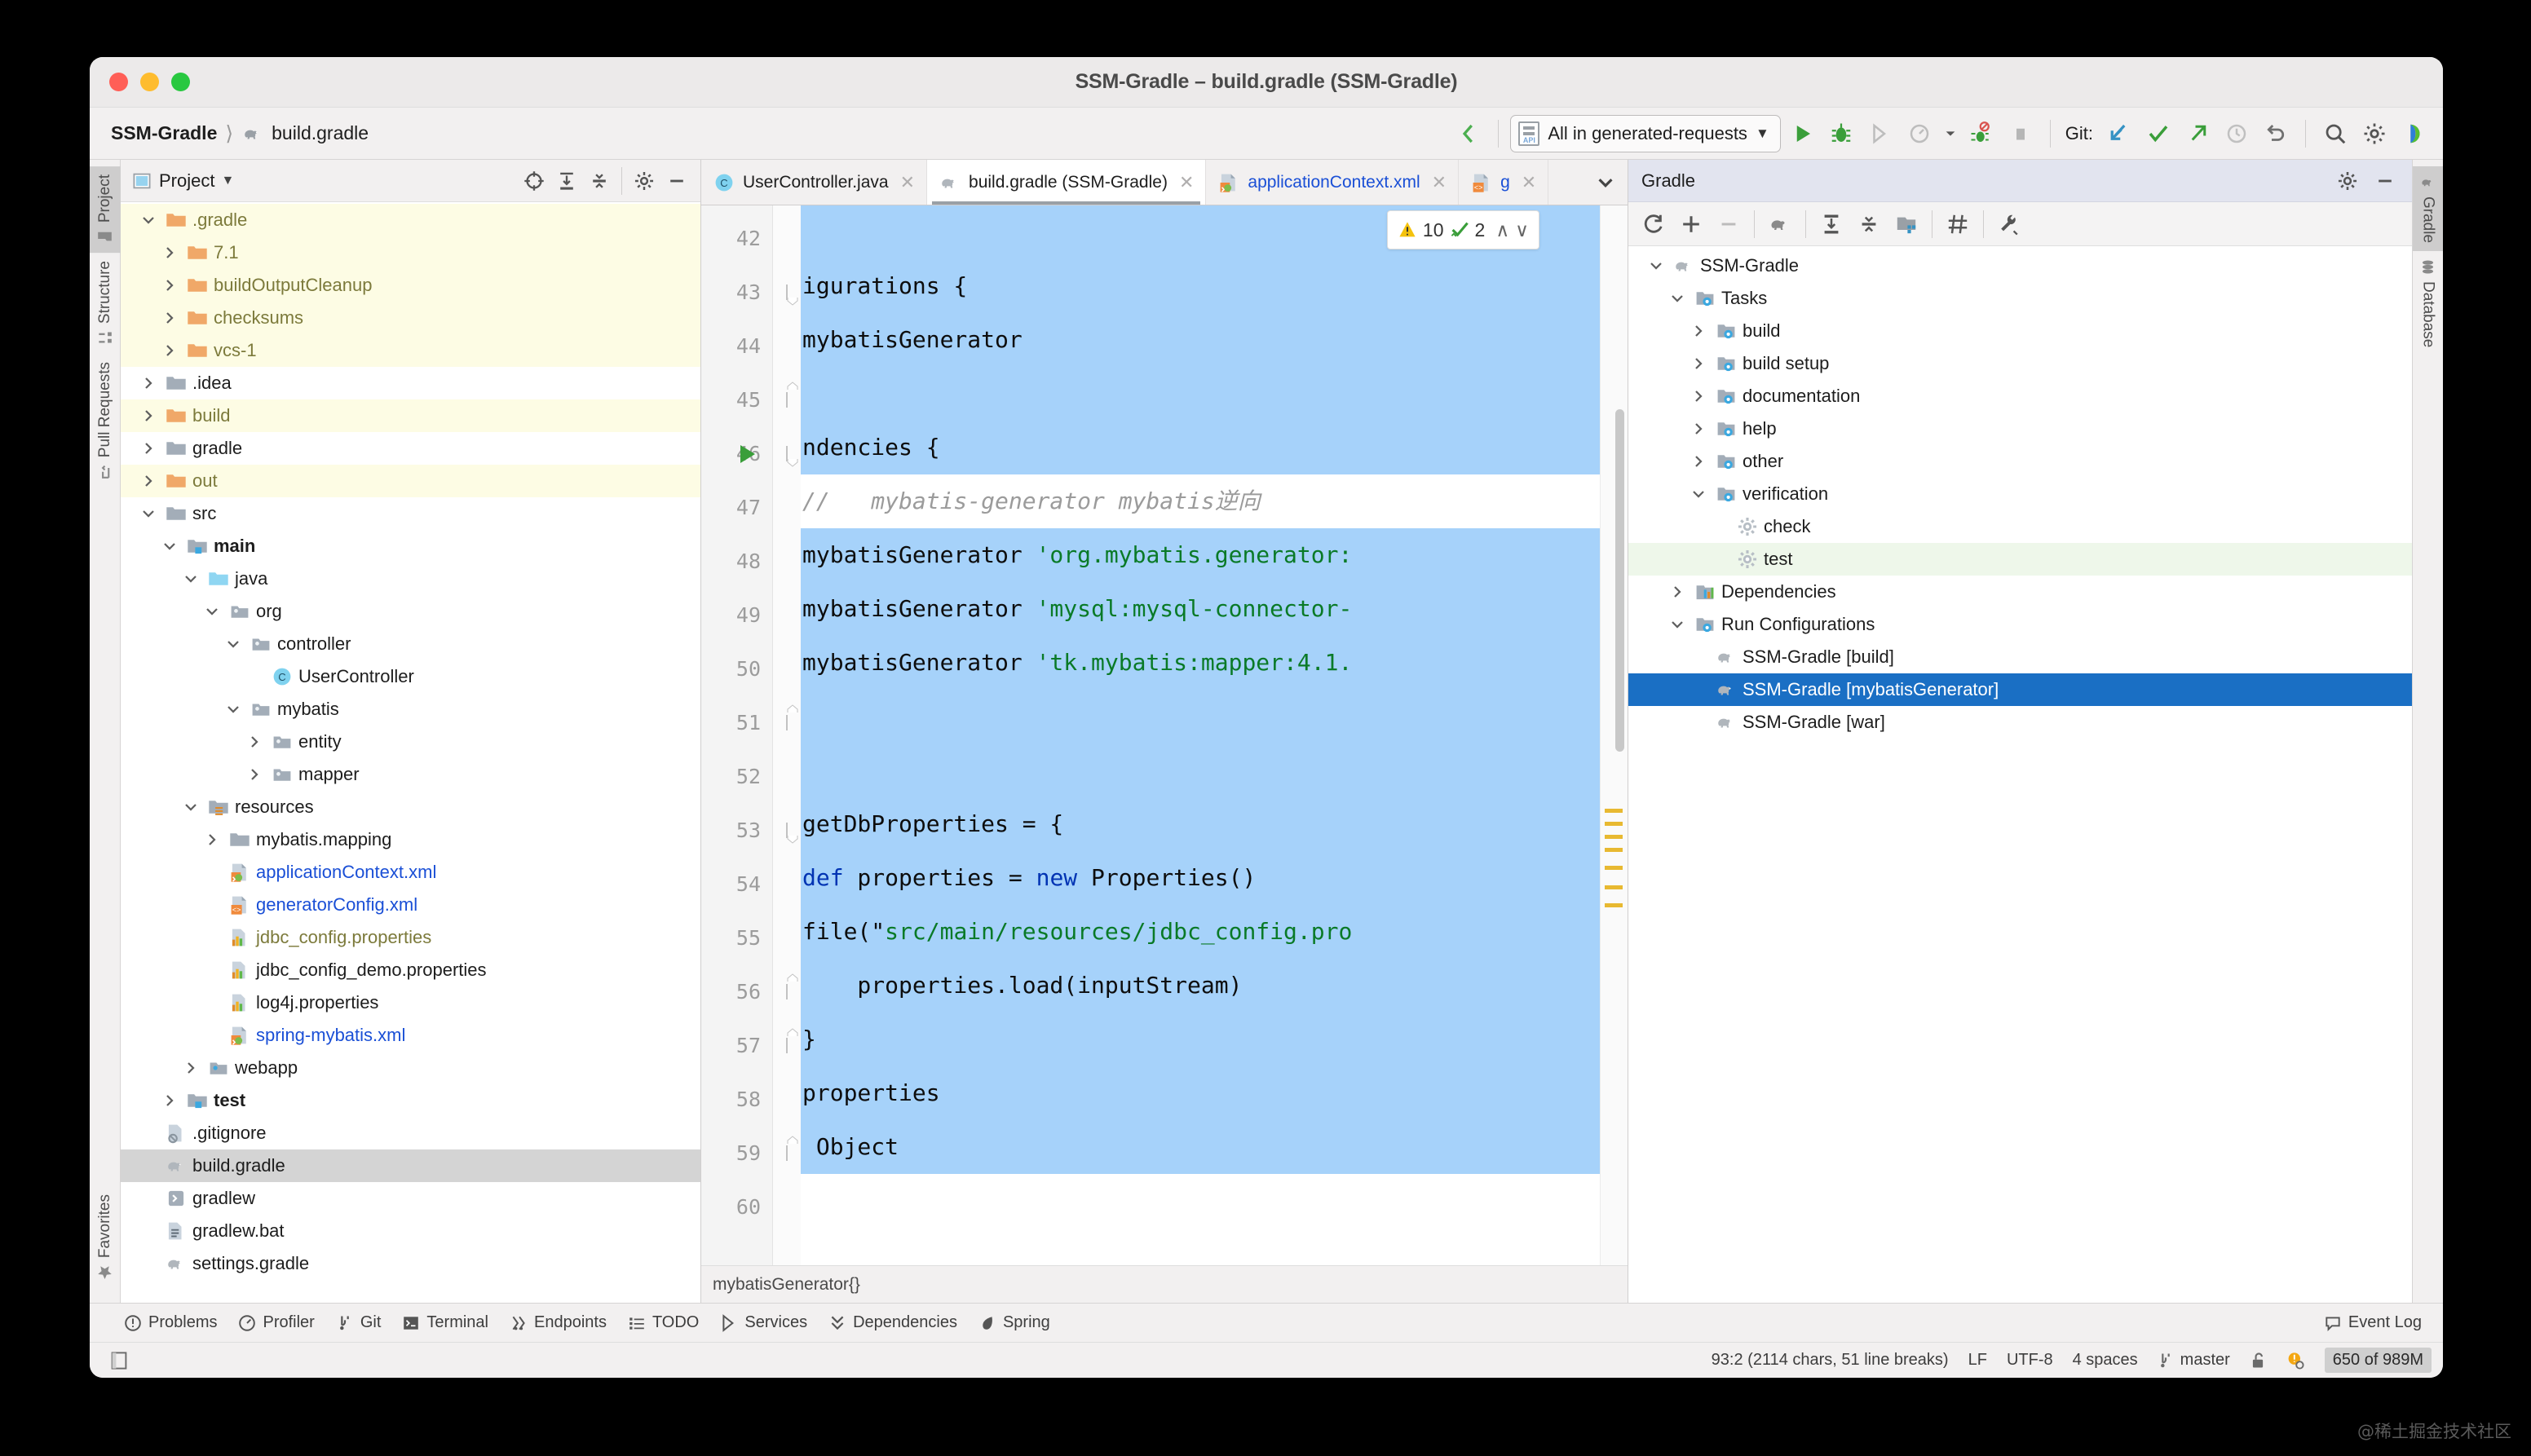  I want to click on back-arrow-button, so click(1468, 134).